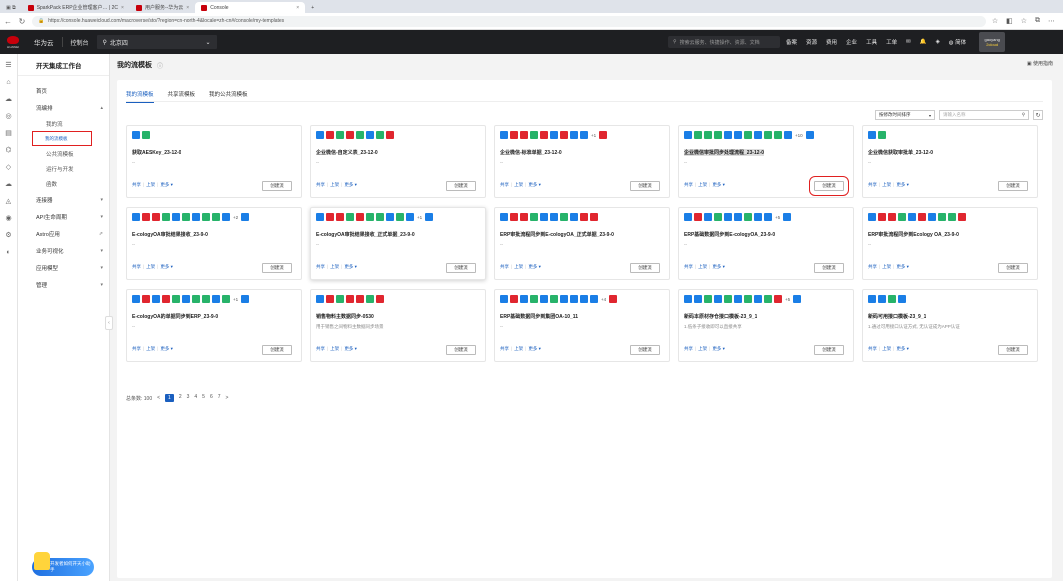 The width and height of the screenshot is (1063, 581). What do you see at coordinates (9, 218) in the screenshot?
I see `monitor-icon: ◉` at bounding box center [9, 218].